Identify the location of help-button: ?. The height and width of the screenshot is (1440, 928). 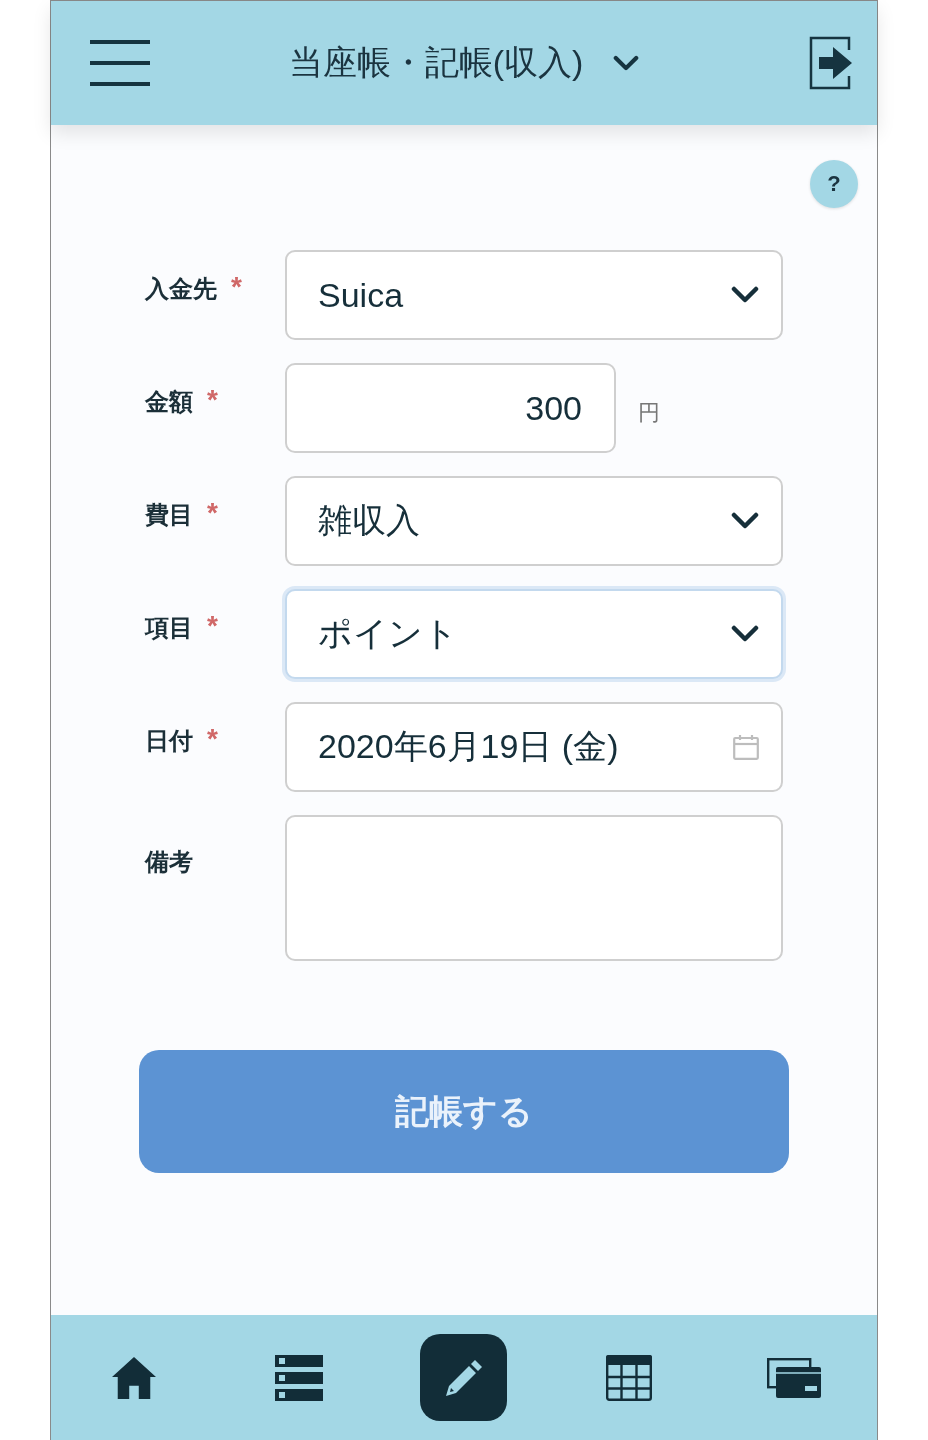
(834, 184).